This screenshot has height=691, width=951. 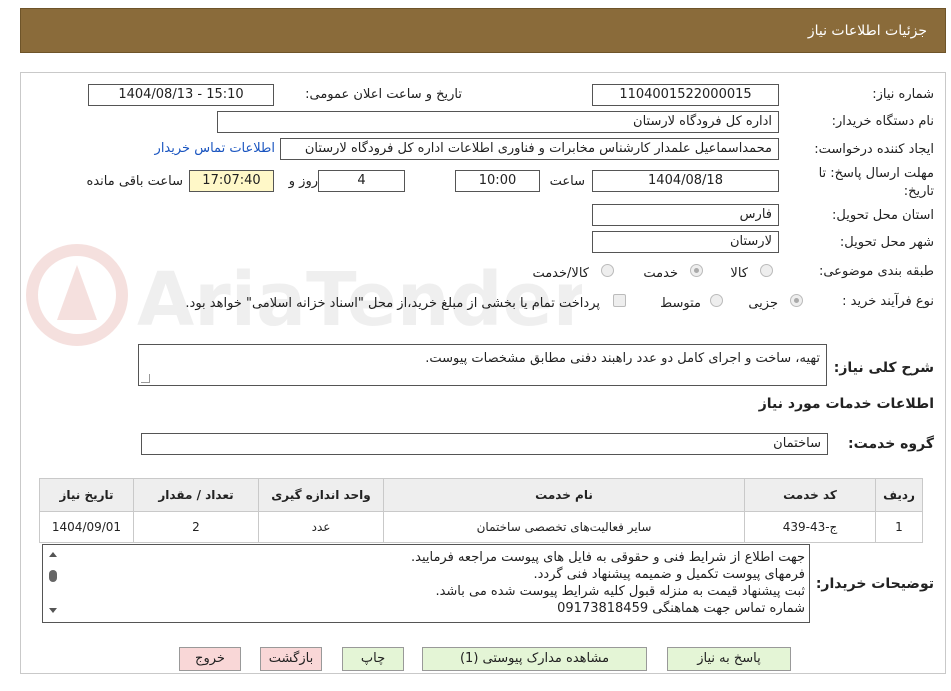 What do you see at coordinates (53, 584) in the screenshot?
I see `notes-scrollbar` at bounding box center [53, 584].